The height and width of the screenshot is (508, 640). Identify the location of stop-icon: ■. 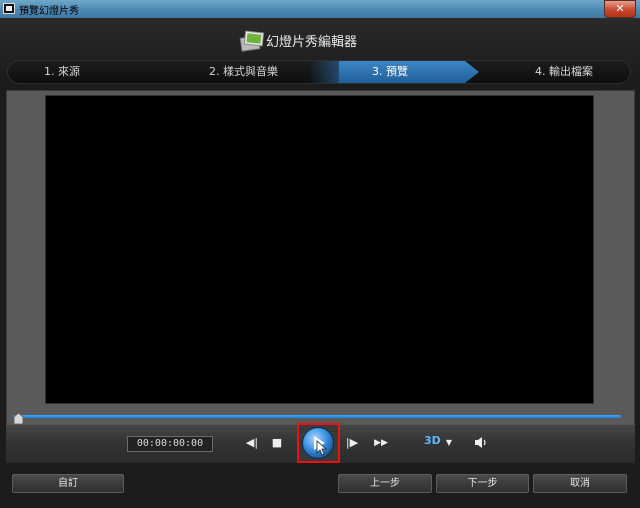
(277, 443).